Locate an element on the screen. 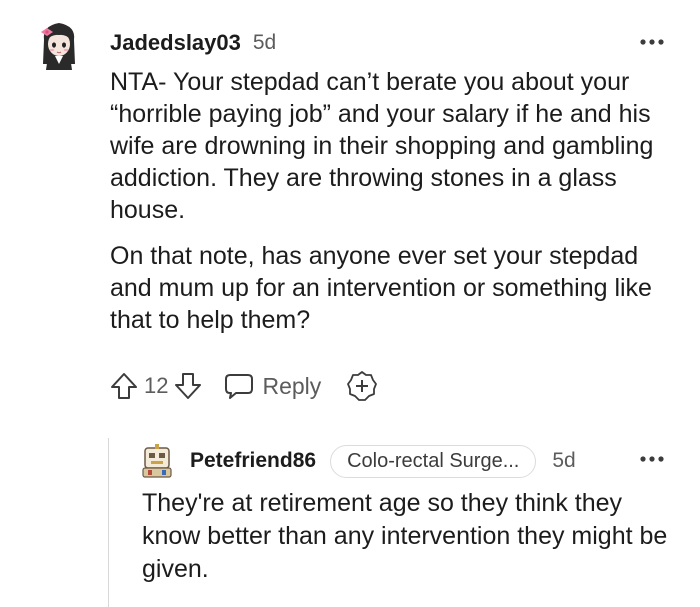  reply-button: Reply is located at coordinates (272, 386).